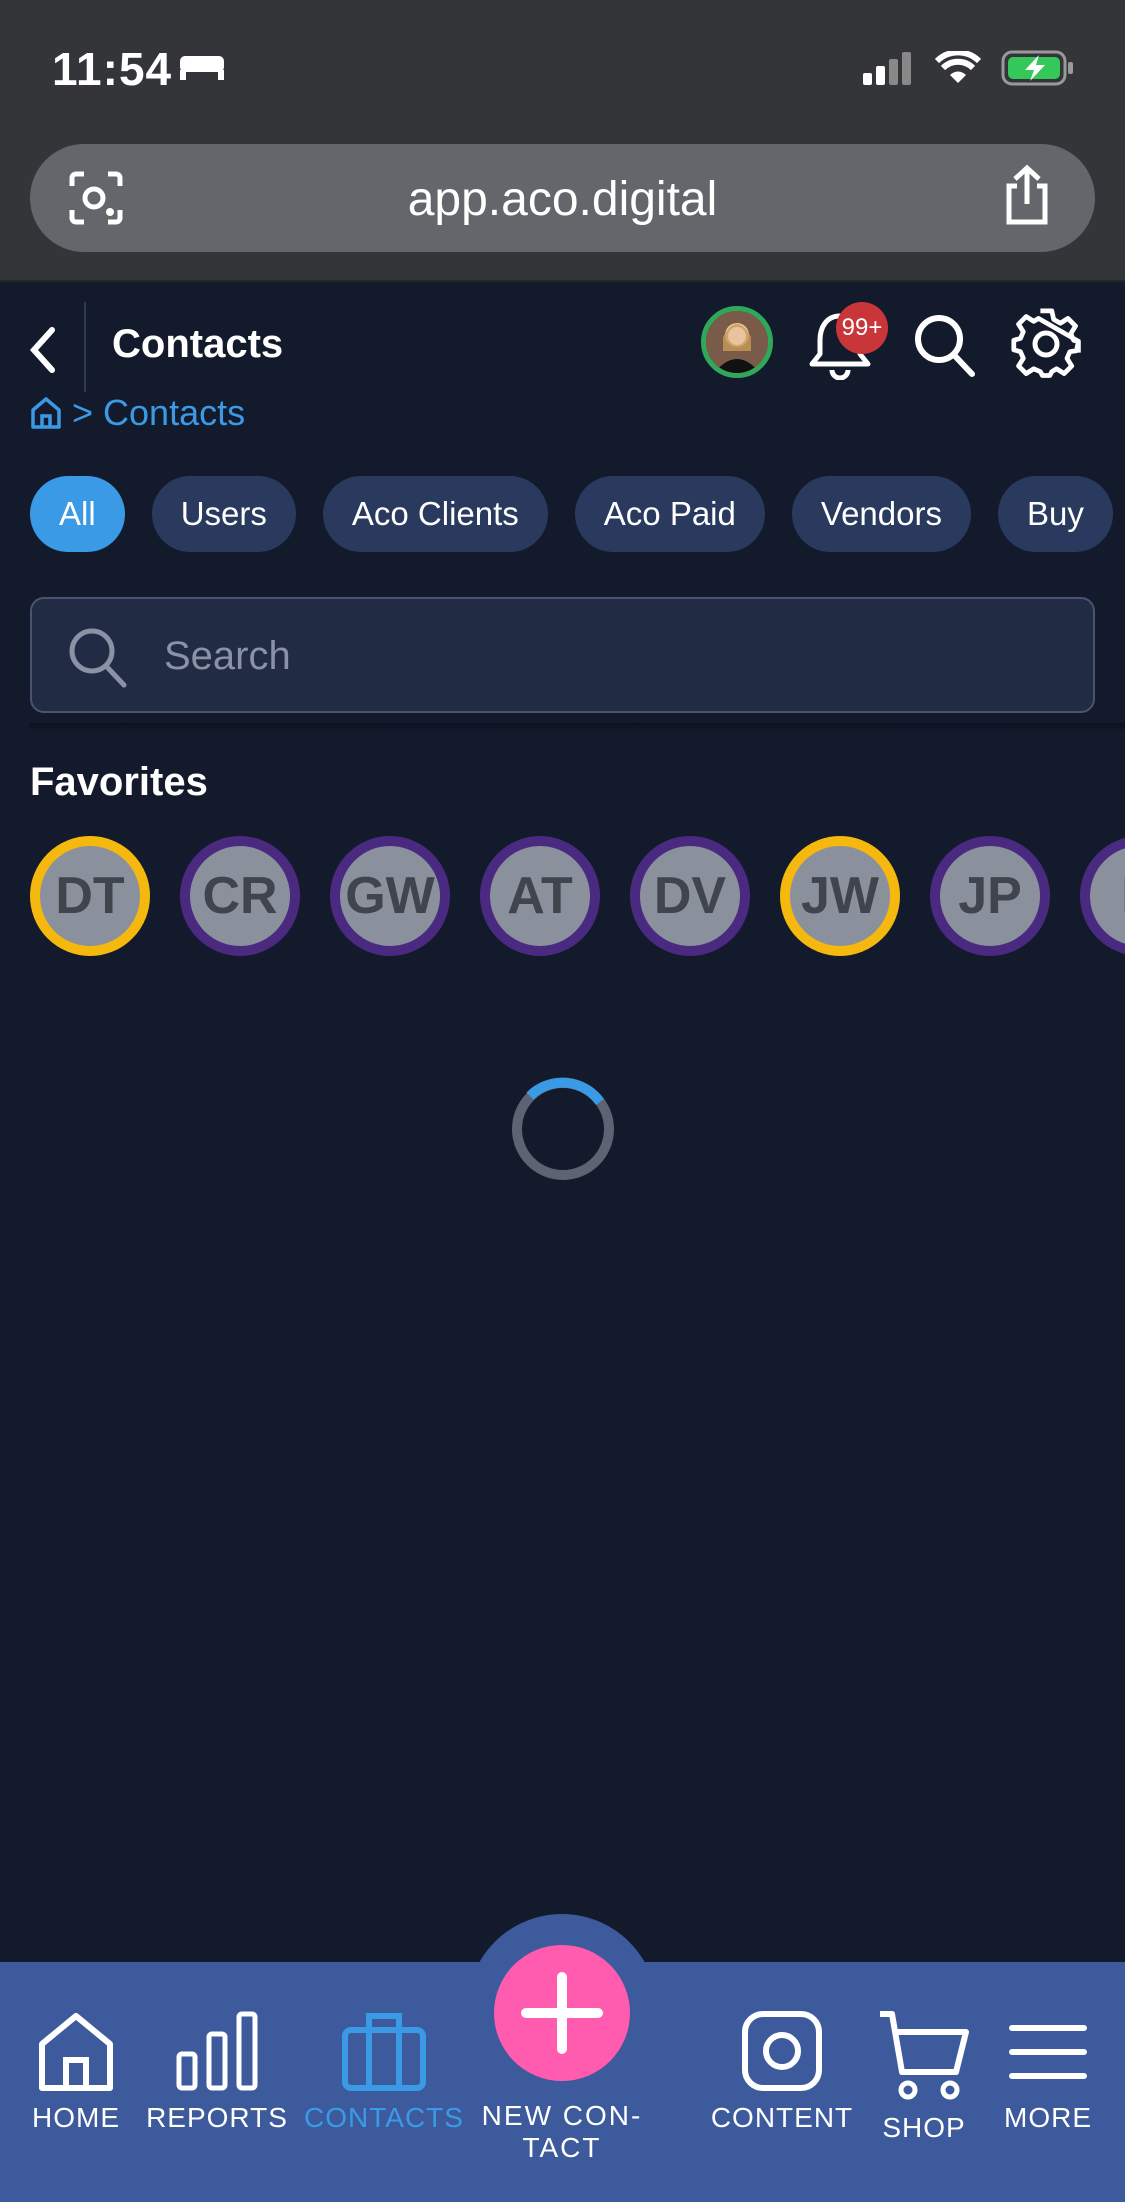 This screenshot has width=1125, height=2202. I want to click on chip-vendors: Vendors, so click(881, 514).